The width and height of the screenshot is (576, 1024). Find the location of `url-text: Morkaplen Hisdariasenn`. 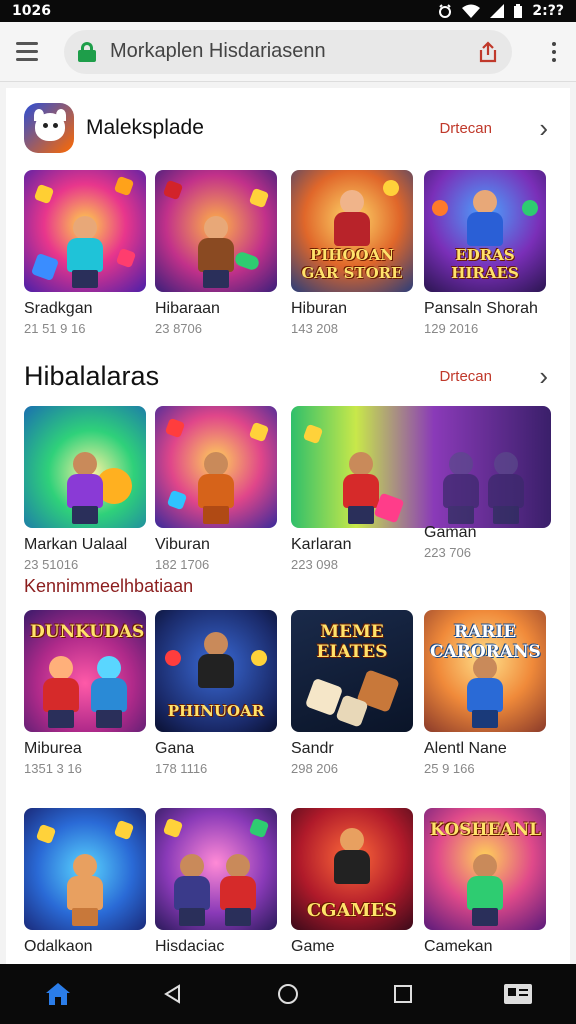

url-text: Morkaplen Hisdariasenn is located at coordinates (218, 51).